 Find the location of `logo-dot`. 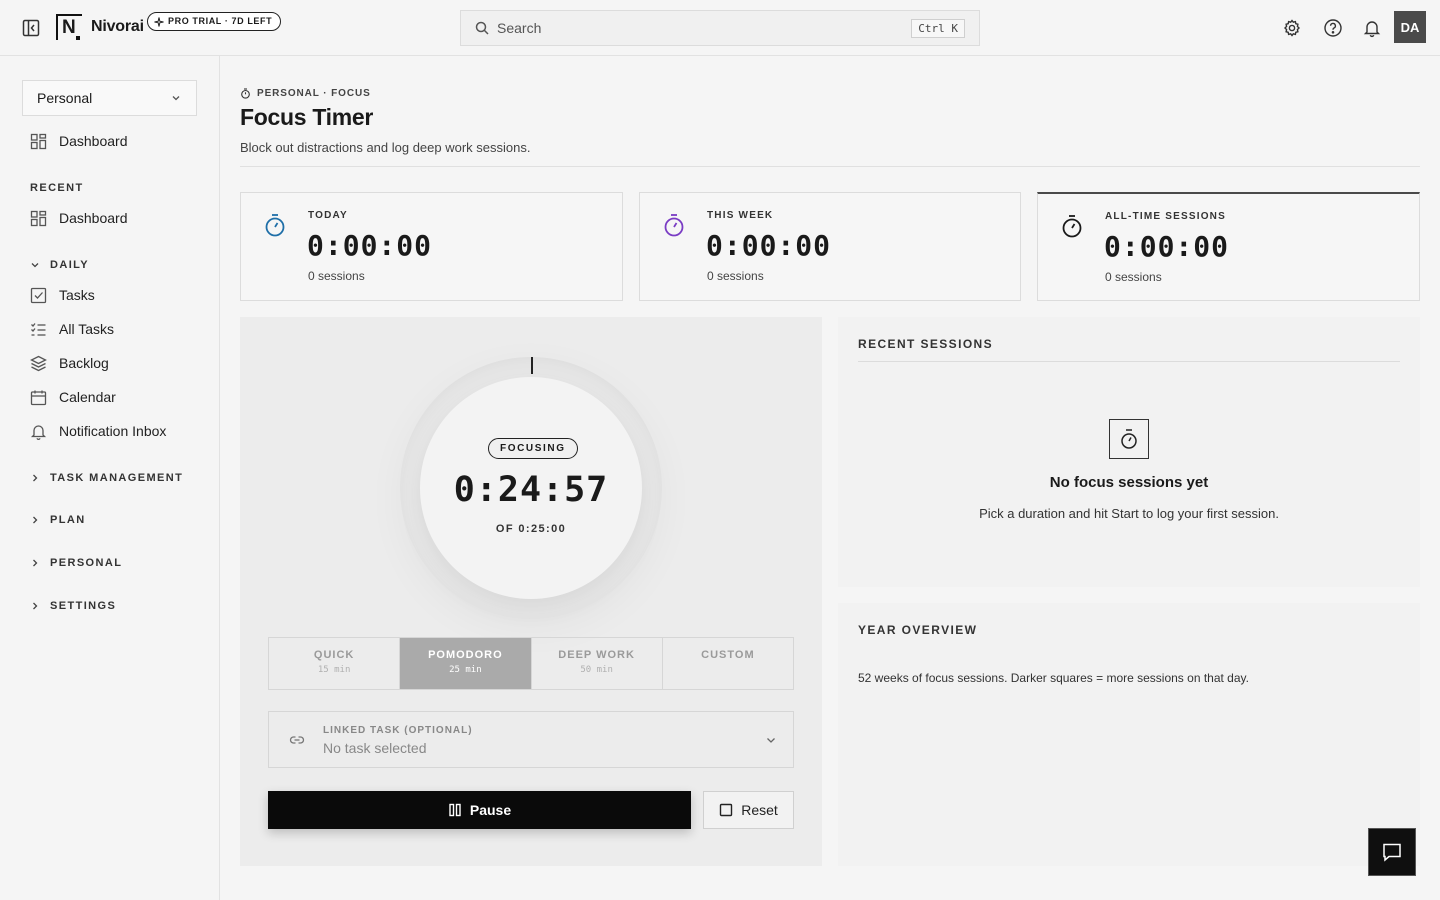

logo-dot is located at coordinates (78, 38).